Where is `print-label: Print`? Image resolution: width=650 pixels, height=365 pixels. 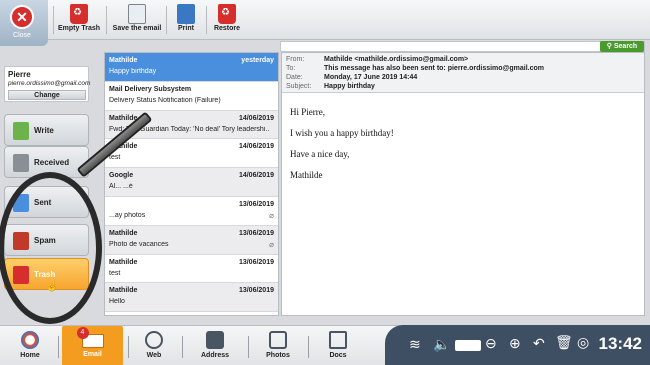 print-label: Print is located at coordinates (186, 28).